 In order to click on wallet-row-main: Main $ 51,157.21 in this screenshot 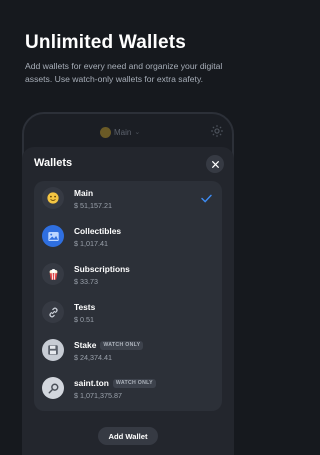, I will do `click(128, 201)`.